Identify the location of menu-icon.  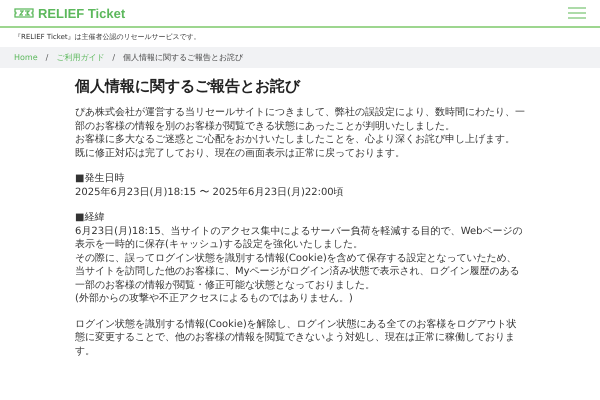
(577, 13).